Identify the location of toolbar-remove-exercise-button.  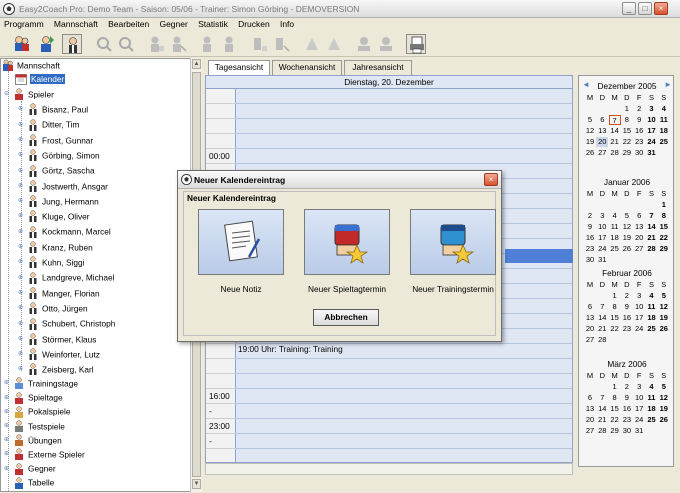
(334, 44).